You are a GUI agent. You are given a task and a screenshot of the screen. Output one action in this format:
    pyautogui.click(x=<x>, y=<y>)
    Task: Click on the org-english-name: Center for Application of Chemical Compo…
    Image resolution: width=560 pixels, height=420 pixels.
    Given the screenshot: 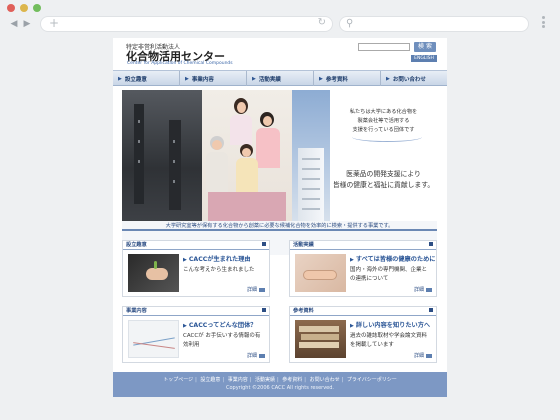 What is the action you would take?
    pyautogui.click(x=180, y=63)
    